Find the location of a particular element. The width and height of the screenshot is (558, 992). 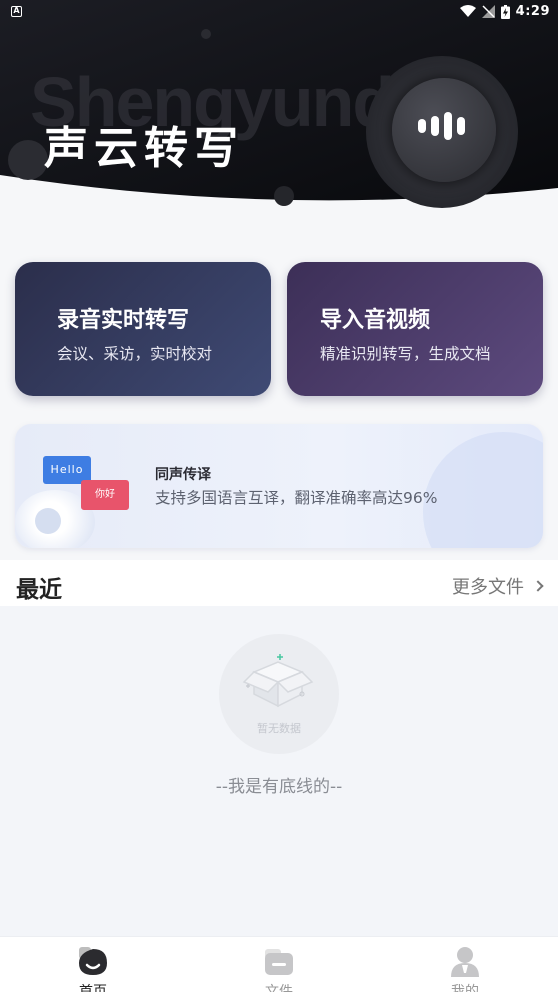

app-title: 声云转写 is located at coordinates (144, 148).